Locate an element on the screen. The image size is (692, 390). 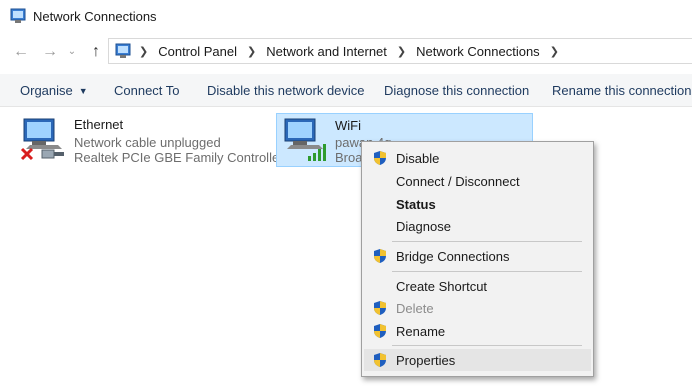
forward-arrow-icon: → is located at coordinates (50, 52).